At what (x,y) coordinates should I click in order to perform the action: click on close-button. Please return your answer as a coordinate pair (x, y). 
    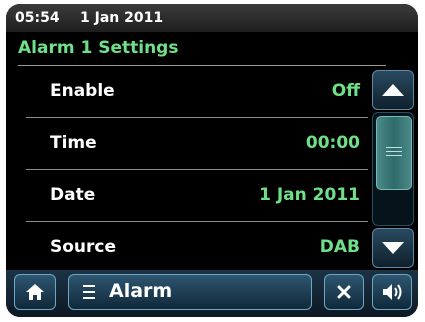
    Looking at the image, I should click on (344, 292).